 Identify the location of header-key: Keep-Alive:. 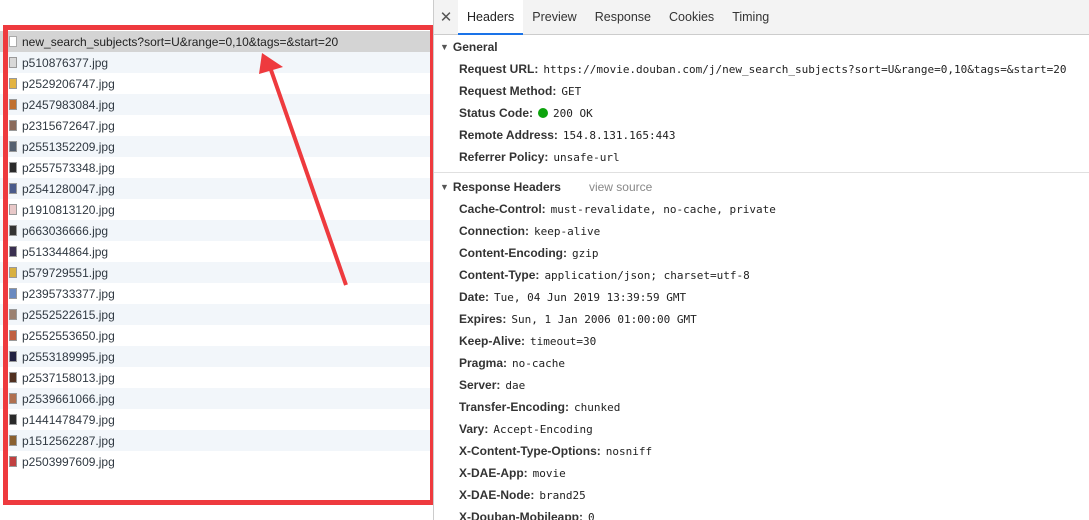
(492, 341).